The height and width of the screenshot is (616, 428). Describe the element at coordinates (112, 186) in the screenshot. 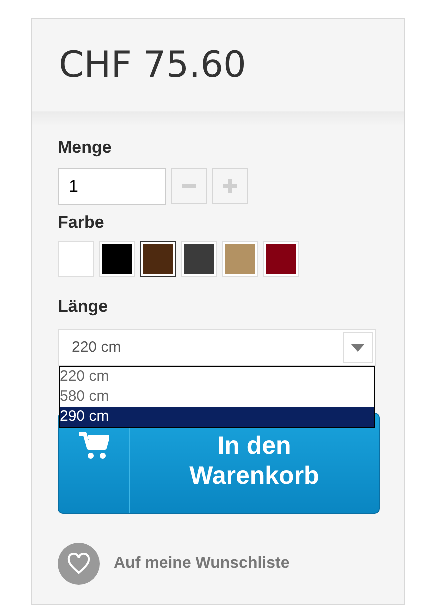

I see `quantity-field: 1` at that location.